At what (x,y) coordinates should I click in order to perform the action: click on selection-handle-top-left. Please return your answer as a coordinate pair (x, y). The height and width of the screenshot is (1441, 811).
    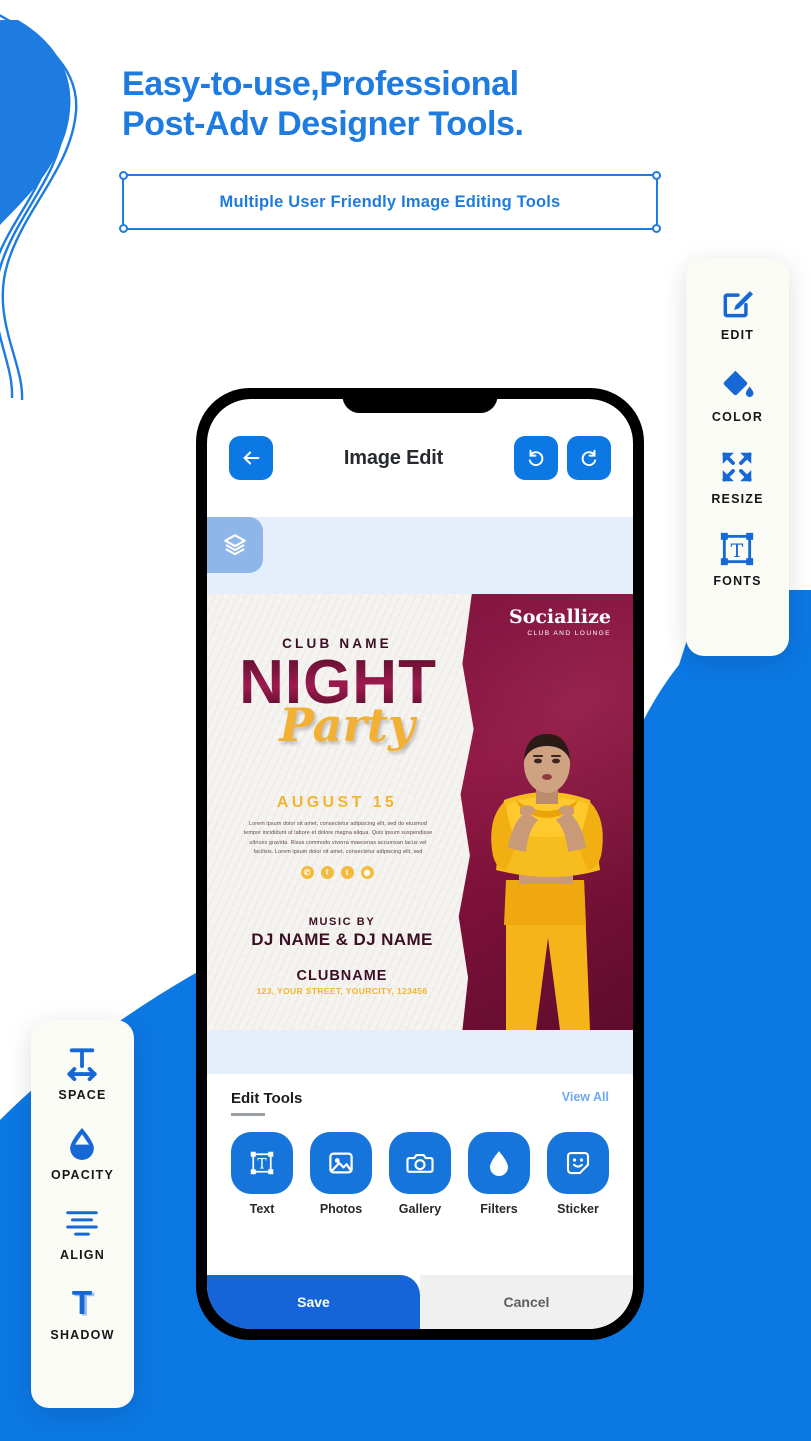
    Looking at the image, I should click on (123, 175).